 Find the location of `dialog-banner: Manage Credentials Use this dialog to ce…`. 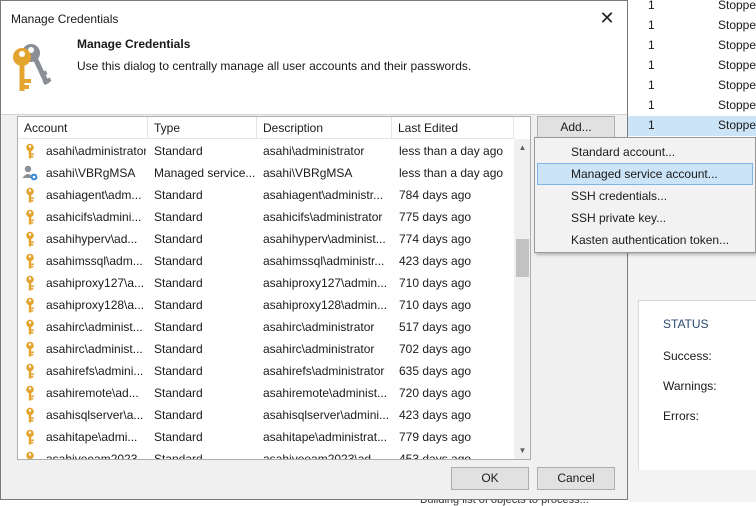

dialog-banner: Manage Credentials Use this dialog to ce… is located at coordinates (314, 75).